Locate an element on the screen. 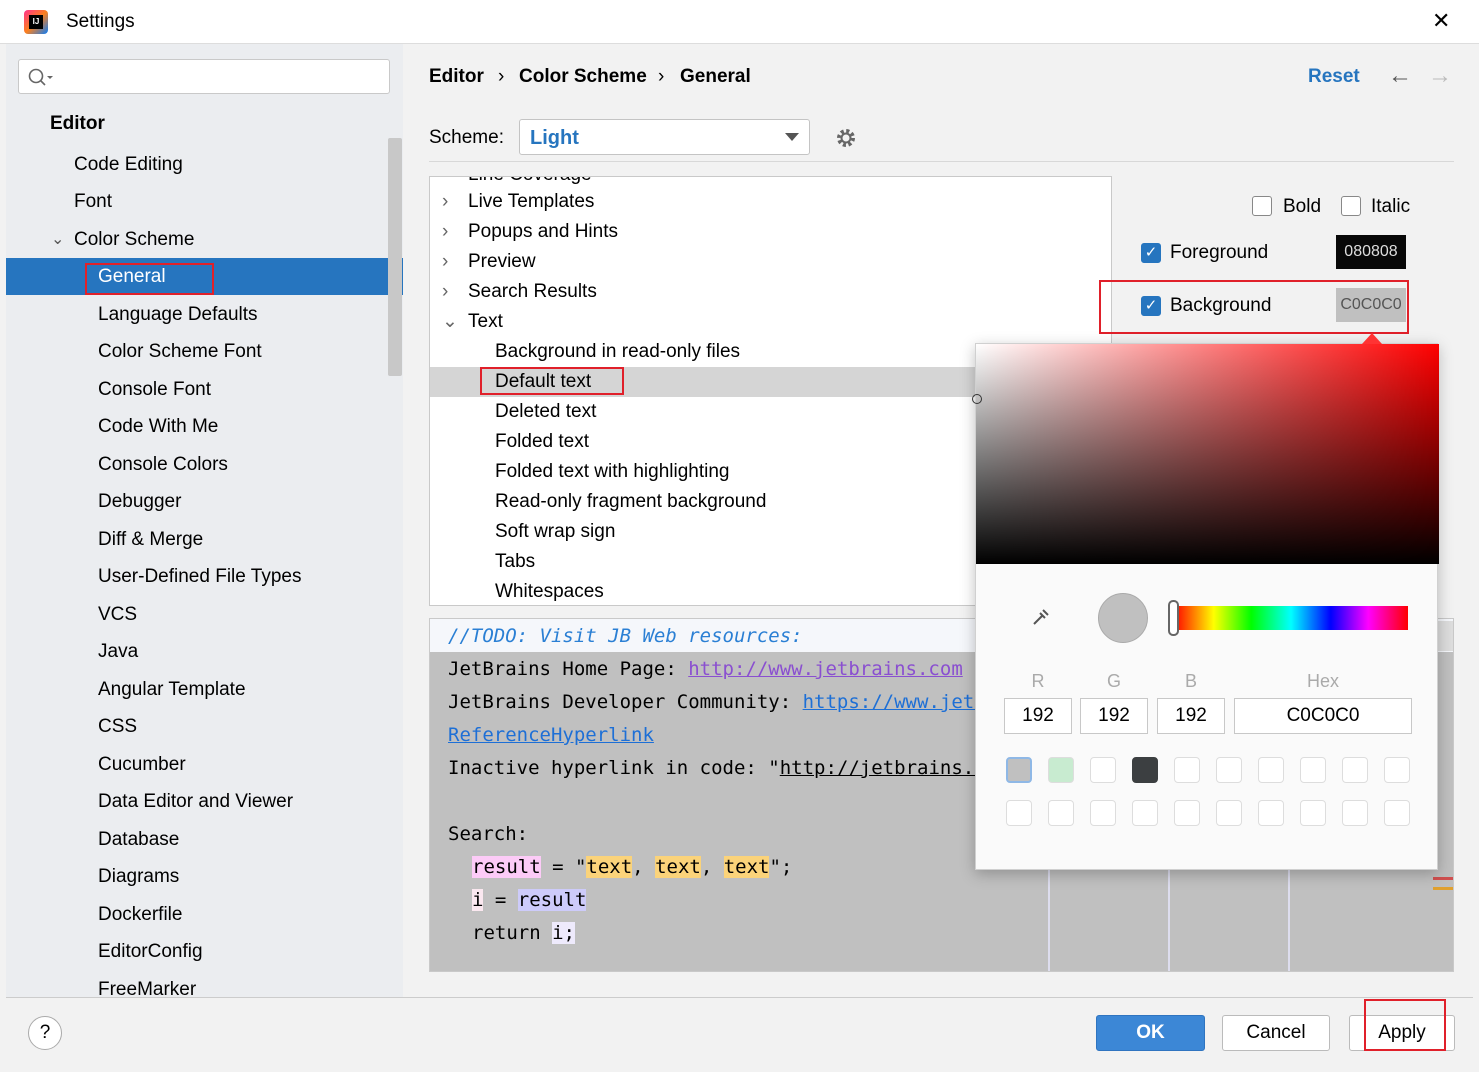 The height and width of the screenshot is (1072, 1479). sidebar-item-console-colors: Console Colors is located at coordinates (204, 464).